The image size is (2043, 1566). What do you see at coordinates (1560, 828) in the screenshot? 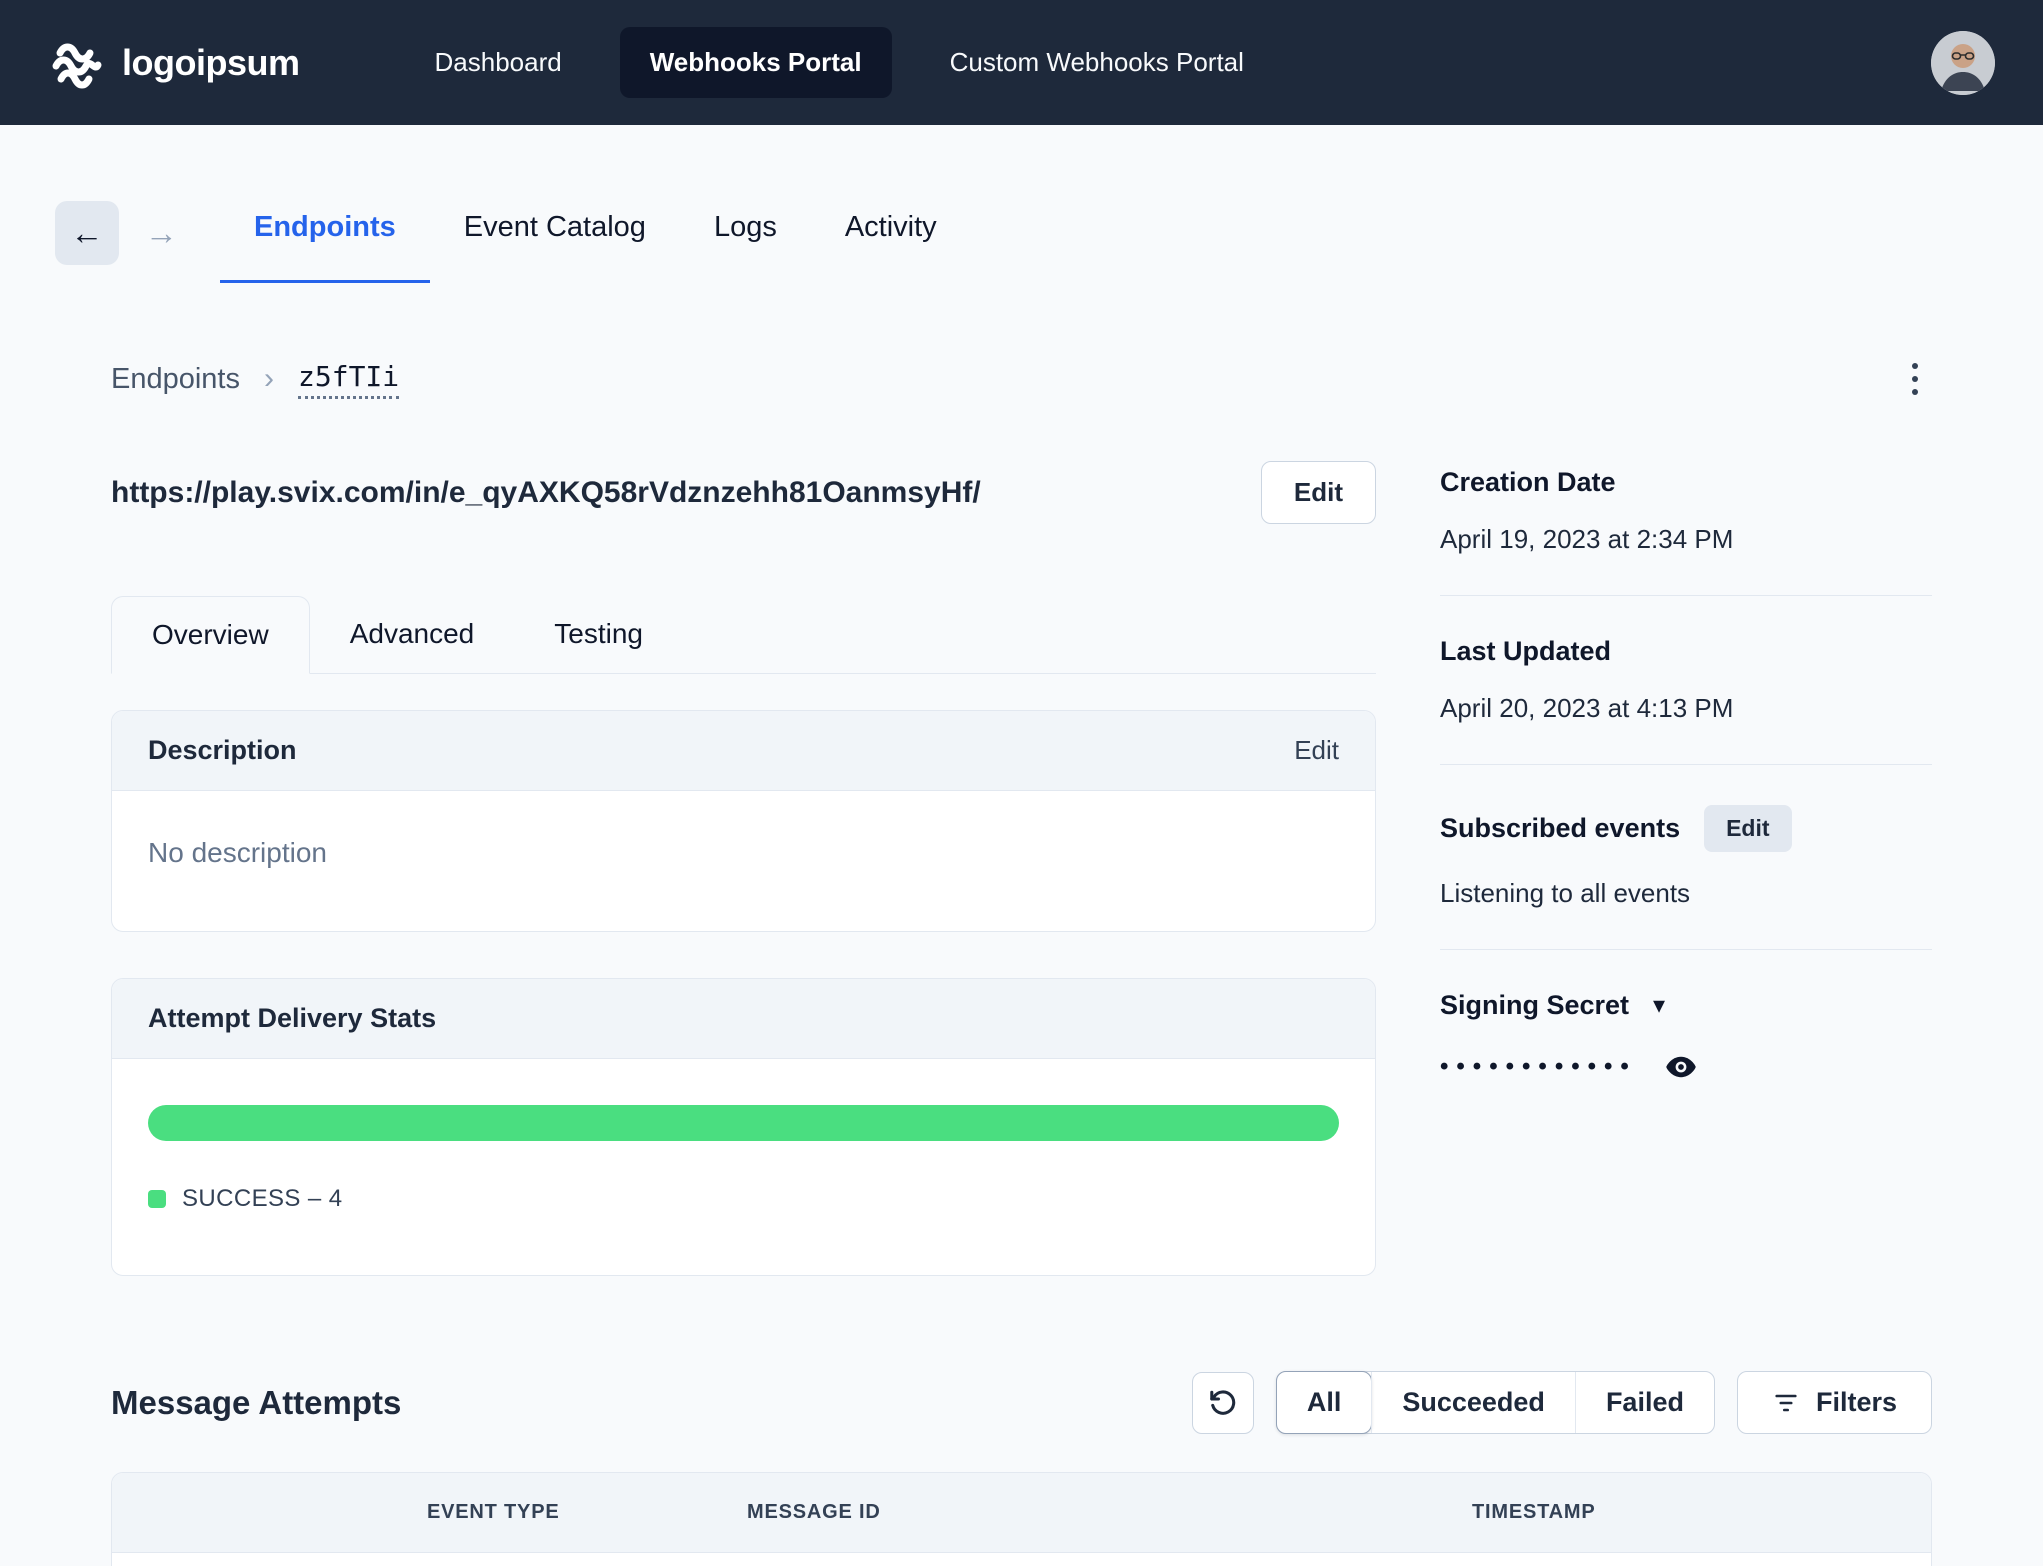
I see `subscribed-events-label: Subscribed events` at bounding box center [1560, 828].